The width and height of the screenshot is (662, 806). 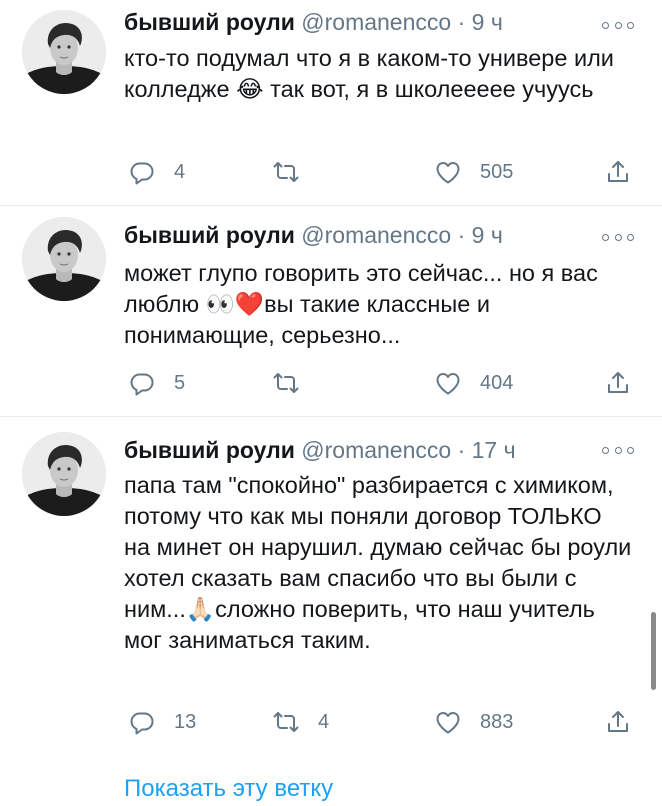 I want to click on like-button: 505, so click(x=473, y=172).